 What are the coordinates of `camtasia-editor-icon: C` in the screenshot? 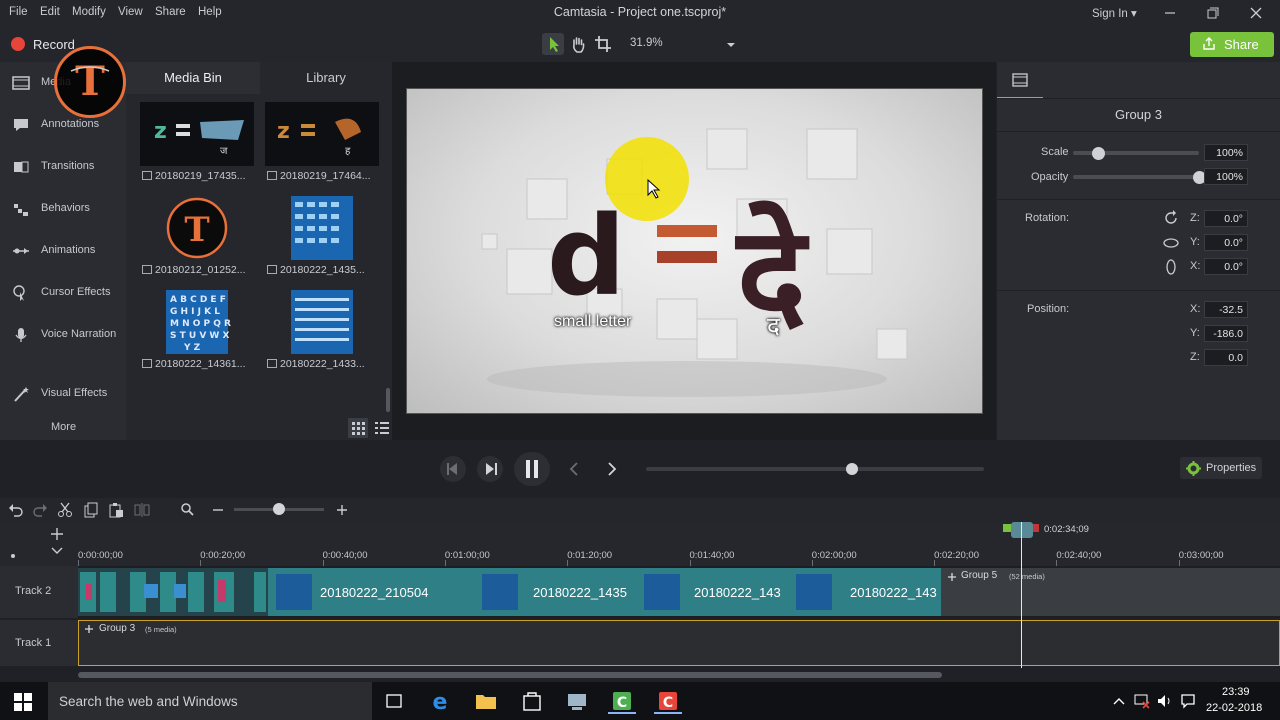 It's located at (668, 701).